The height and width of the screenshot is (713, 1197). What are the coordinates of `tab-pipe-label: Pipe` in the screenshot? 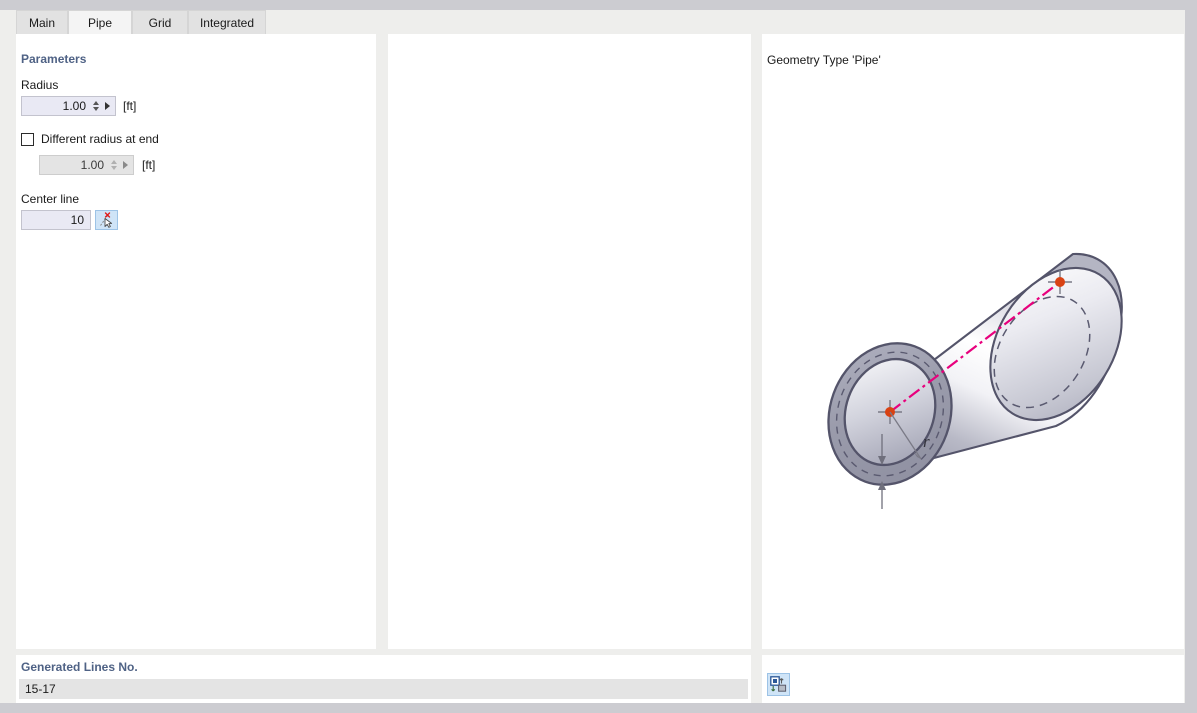 It's located at (100, 22).